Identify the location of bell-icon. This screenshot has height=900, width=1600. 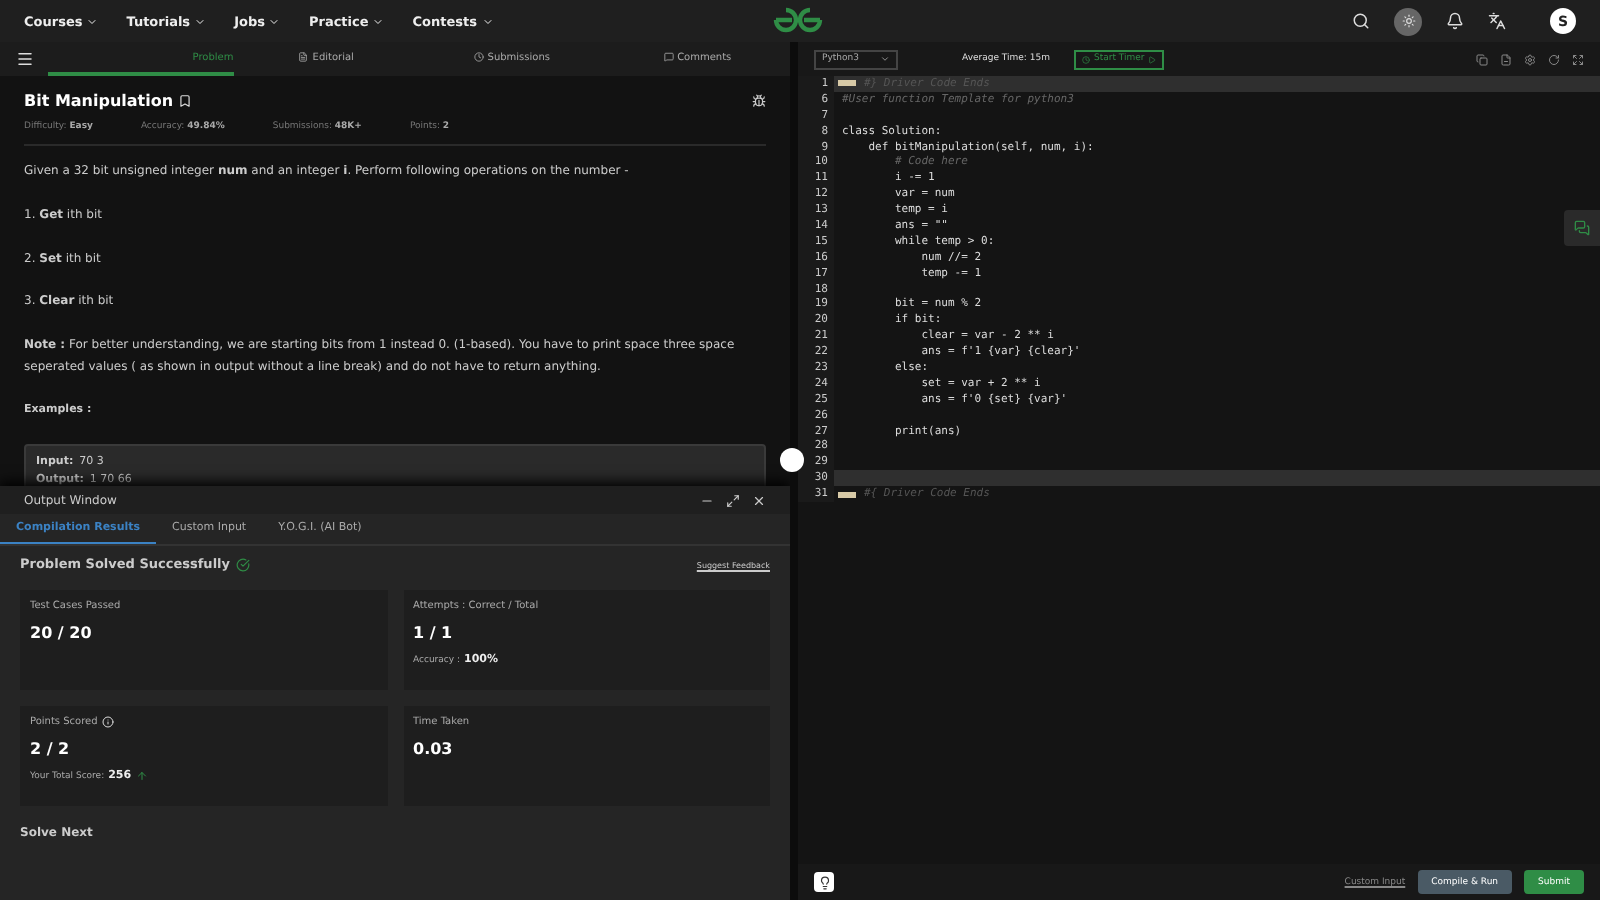
(1455, 21).